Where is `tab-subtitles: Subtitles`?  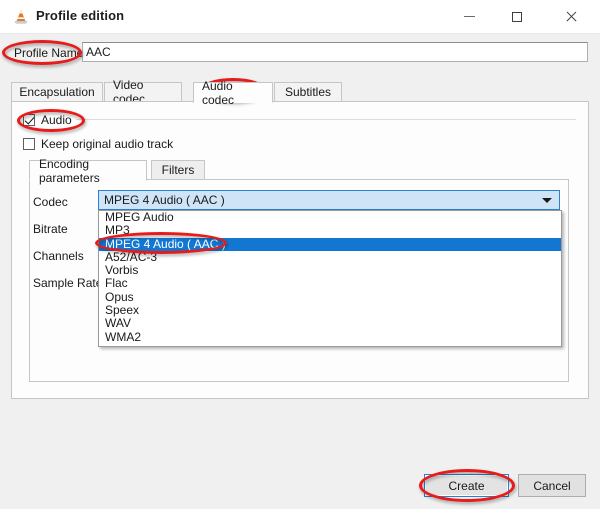
tab-subtitles: Subtitles is located at coordinates (308, 92).